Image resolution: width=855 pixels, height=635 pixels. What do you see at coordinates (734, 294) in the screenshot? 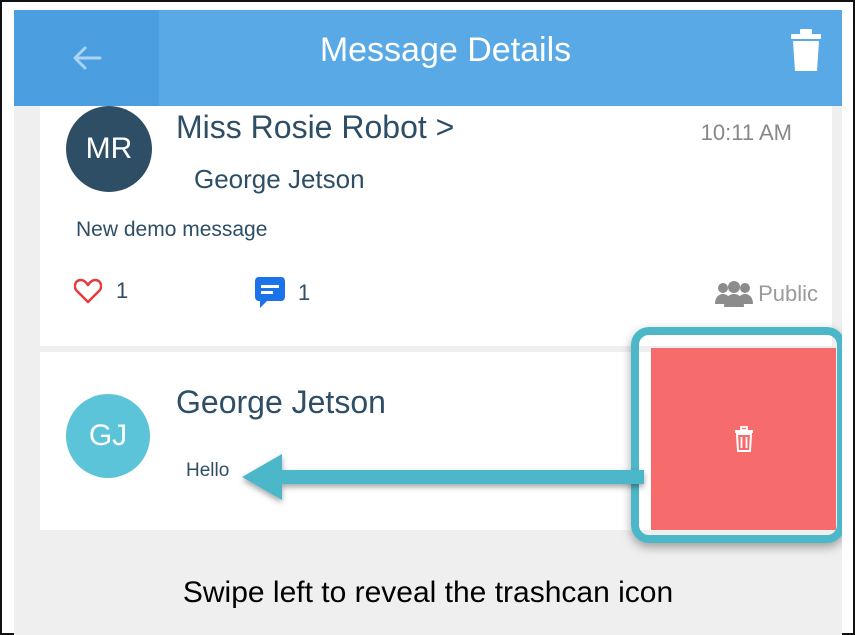
I see `group-icon` at bounding box center [734, 294].